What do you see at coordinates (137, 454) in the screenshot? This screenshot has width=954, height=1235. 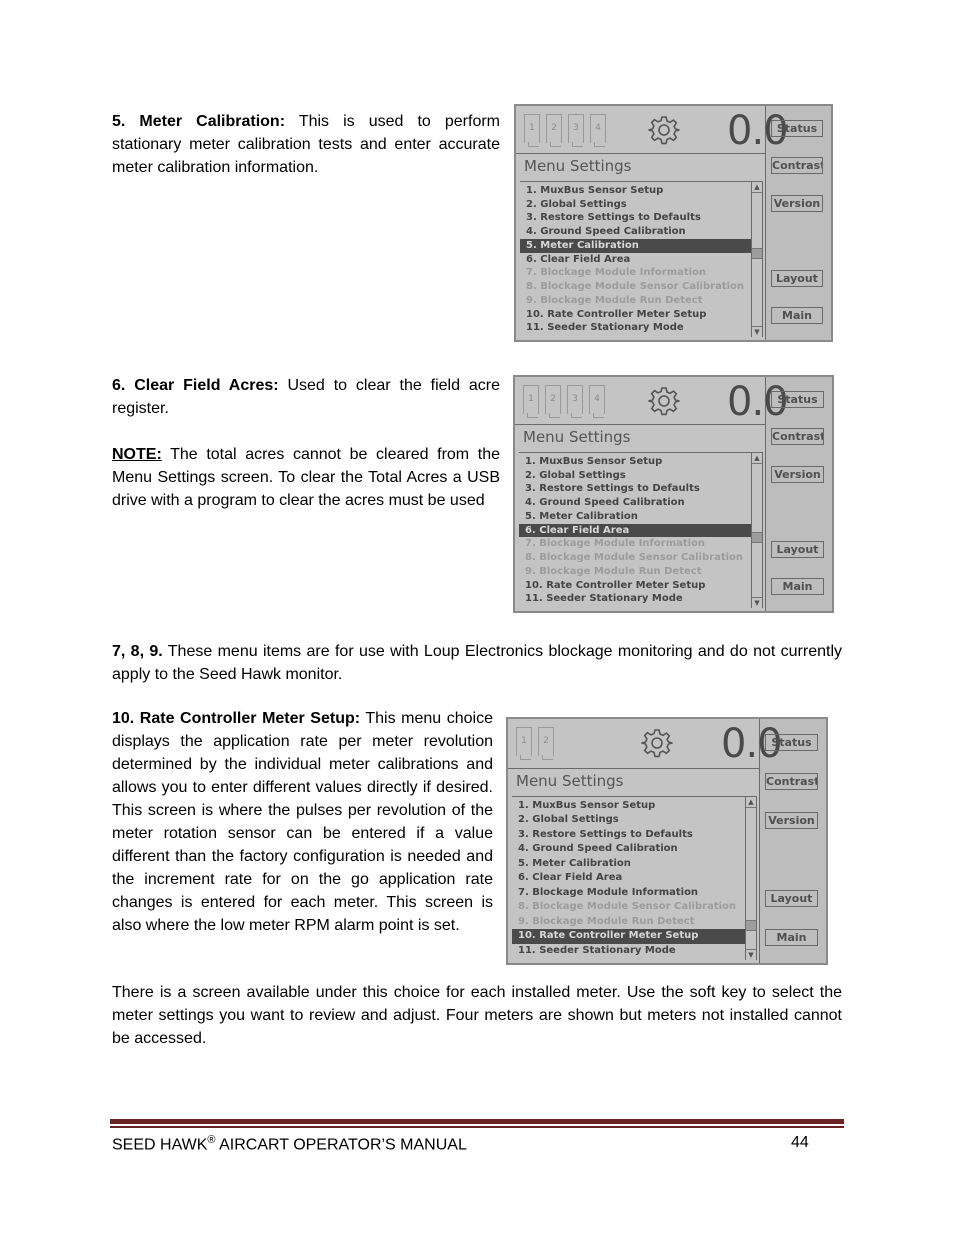 I see `note-label: NOTE:` at bounding box center [137, 454].